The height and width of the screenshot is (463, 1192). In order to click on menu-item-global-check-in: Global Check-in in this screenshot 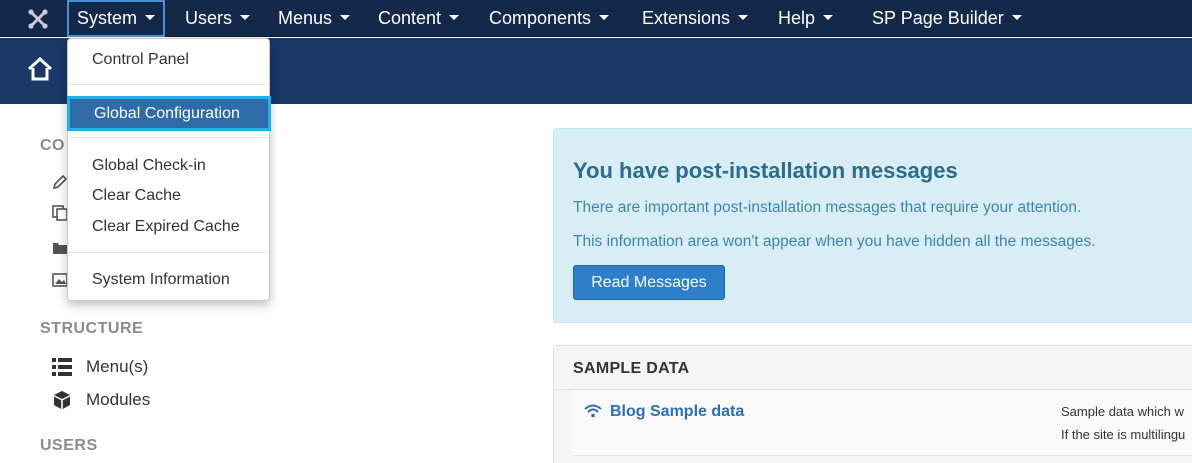, I will do `click(168, 166)`.